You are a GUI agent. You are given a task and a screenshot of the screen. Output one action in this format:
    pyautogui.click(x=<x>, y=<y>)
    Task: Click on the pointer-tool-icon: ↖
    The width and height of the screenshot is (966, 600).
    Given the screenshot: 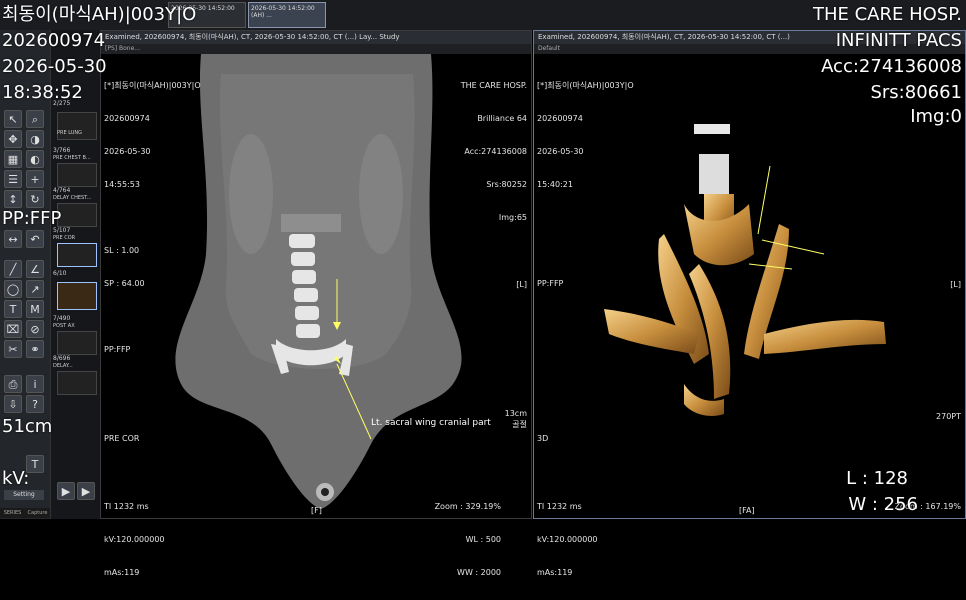 What is the action you would take?
    pyautogui.click(x=13, y=119)
    